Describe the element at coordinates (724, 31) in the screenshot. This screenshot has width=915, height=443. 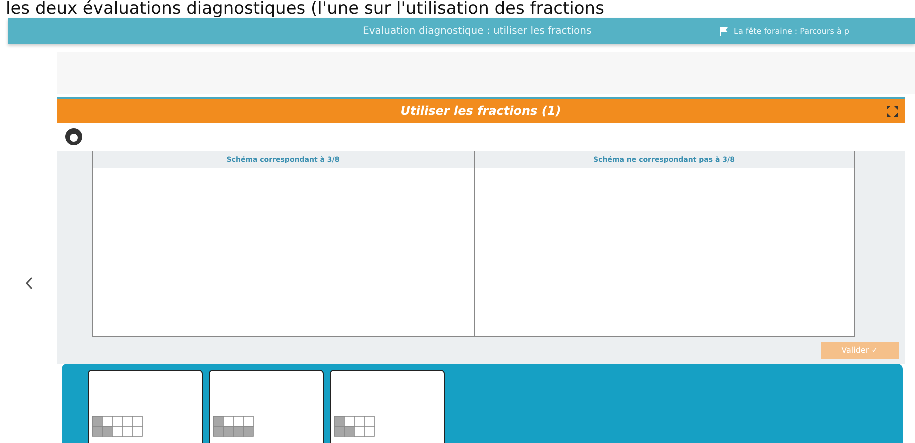
I see `flag-icon` at that location.